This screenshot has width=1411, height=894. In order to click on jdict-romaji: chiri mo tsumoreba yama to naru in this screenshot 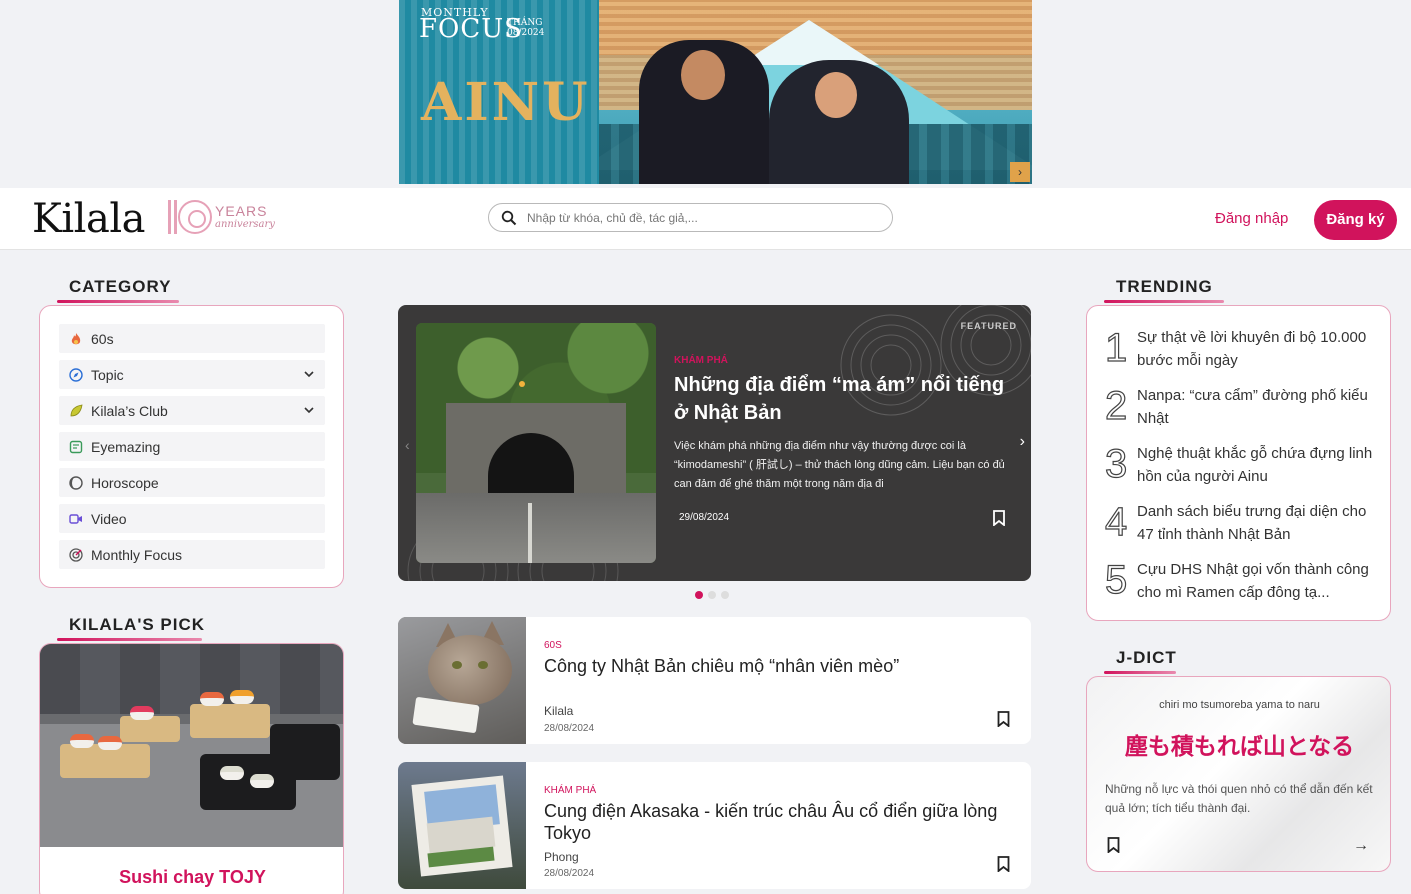, I will do `click(1239, 705)`.